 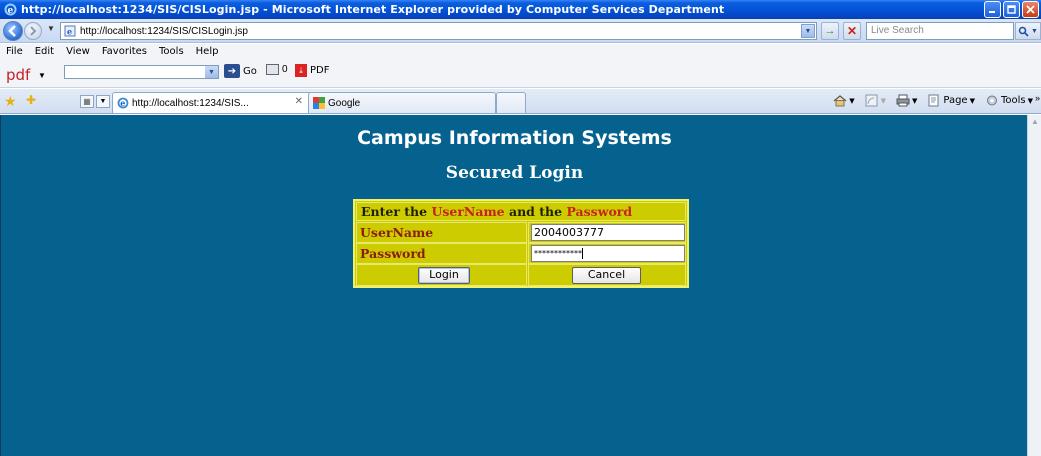 I want to click on tools-menu-button: Tools ▼, so click(x=1009, y=100).